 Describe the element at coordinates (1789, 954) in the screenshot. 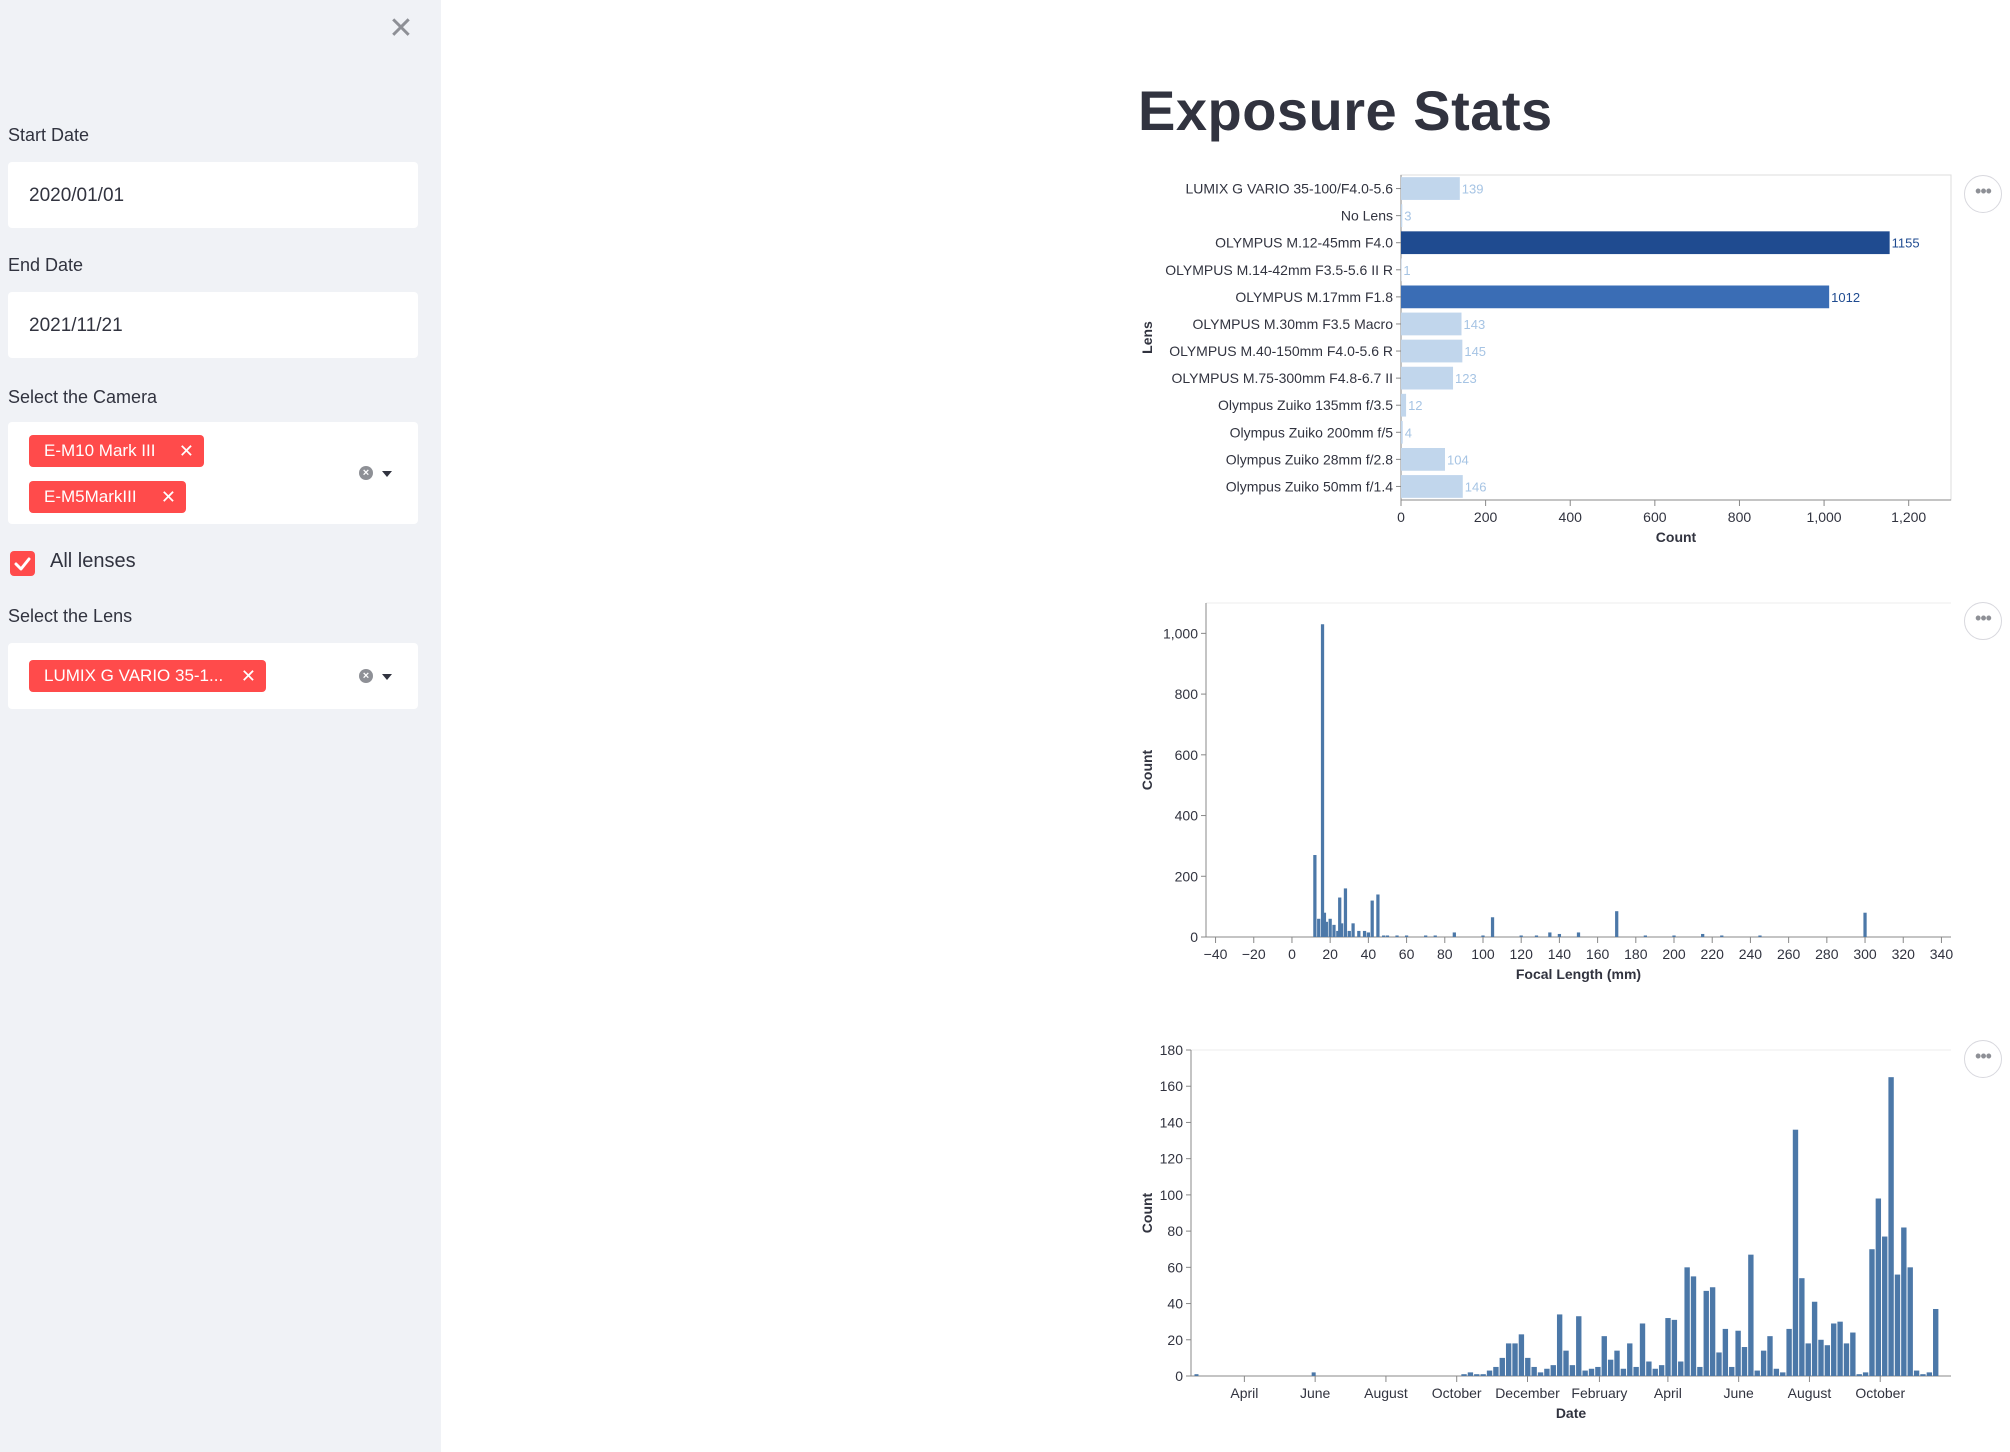

I see `x-tick-label: 260` at that location.